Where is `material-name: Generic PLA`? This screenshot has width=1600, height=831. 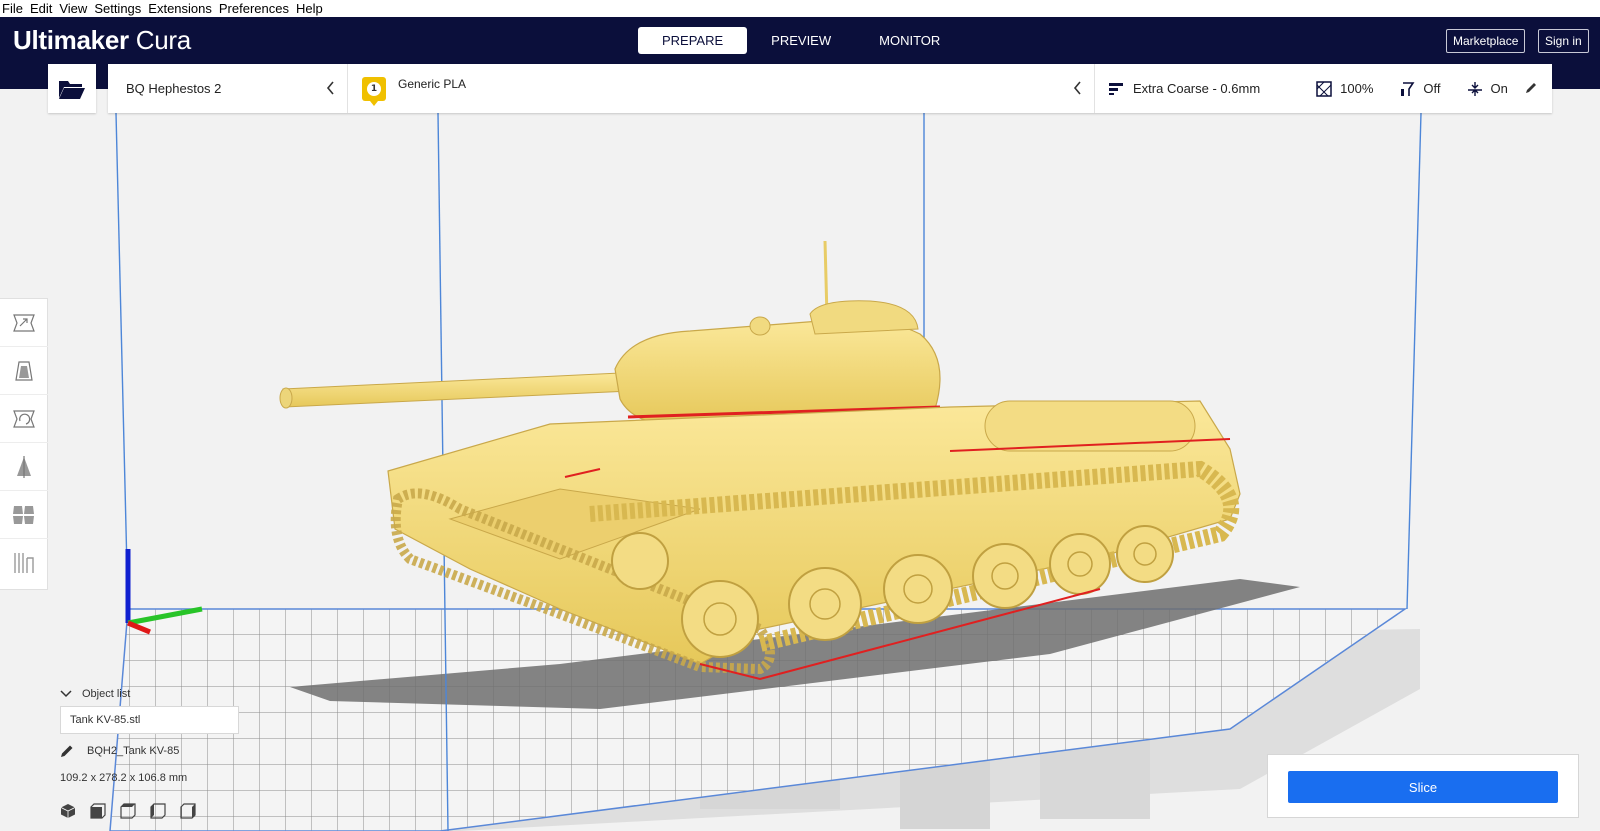 material-name: Generic PLA is located at coordinates (432, 83).